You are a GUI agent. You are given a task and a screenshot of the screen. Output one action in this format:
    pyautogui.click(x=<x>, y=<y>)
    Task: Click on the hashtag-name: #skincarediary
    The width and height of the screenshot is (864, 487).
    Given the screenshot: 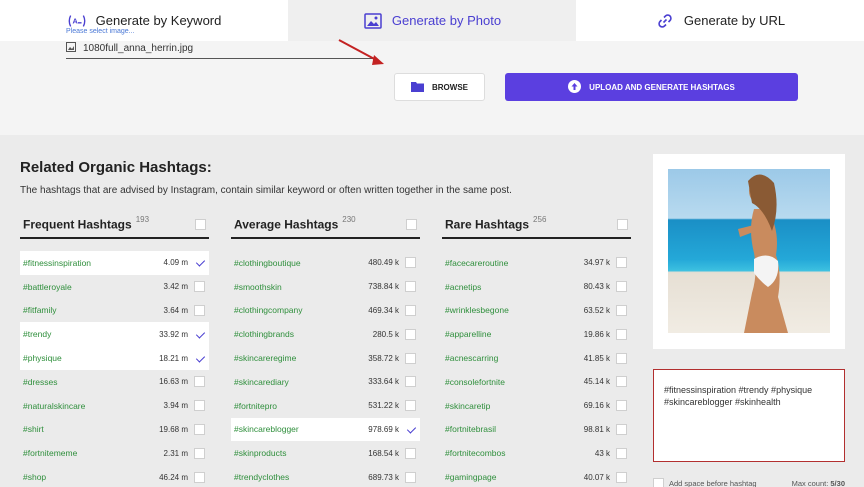 What is the action you would take?
    pyautogui.click(x=301, y=382)
    